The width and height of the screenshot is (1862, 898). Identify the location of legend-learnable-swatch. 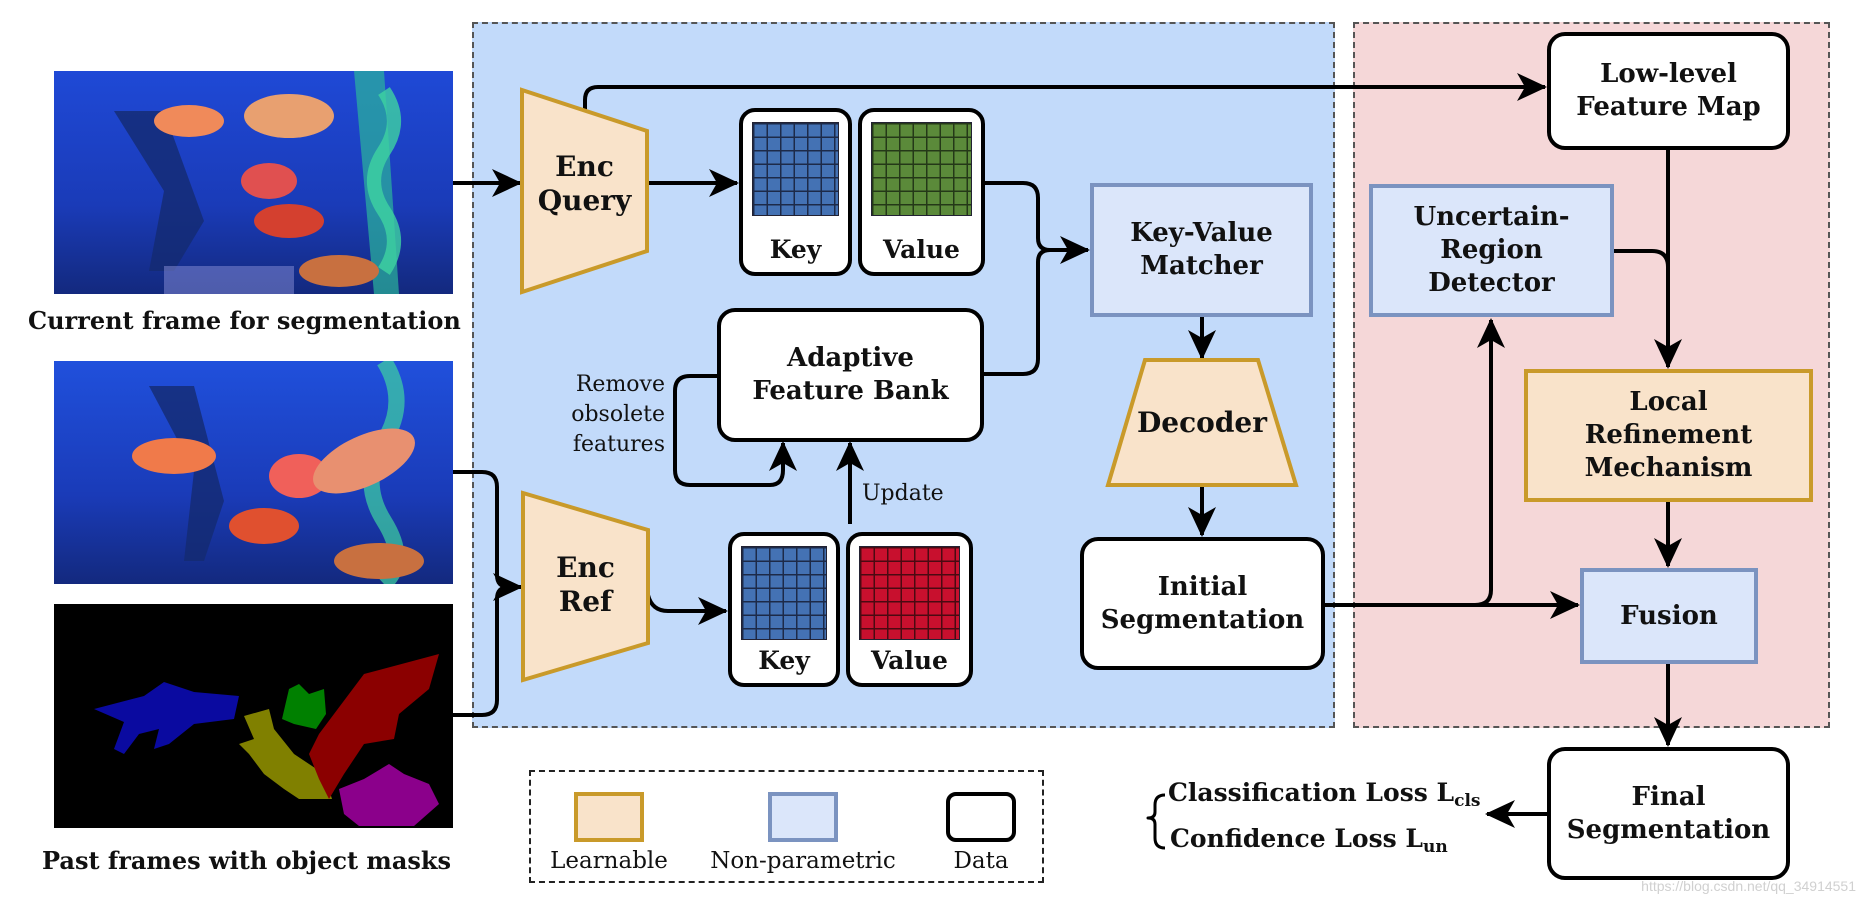
(609, 817).